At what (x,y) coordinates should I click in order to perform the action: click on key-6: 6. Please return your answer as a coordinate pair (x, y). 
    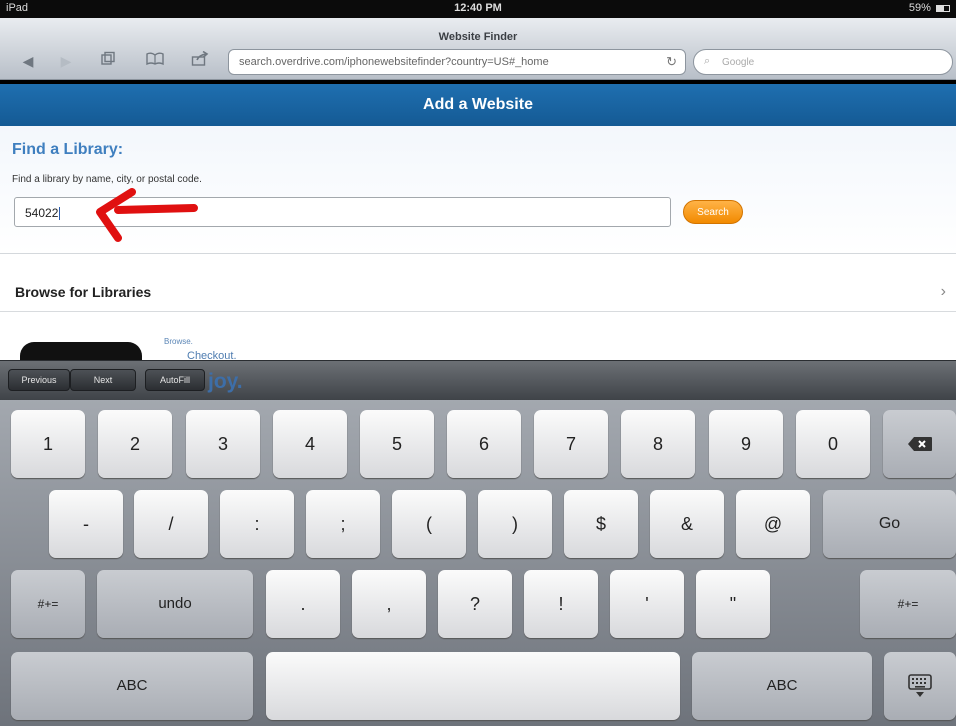
    Looking at the image, I should click on (484, 444).